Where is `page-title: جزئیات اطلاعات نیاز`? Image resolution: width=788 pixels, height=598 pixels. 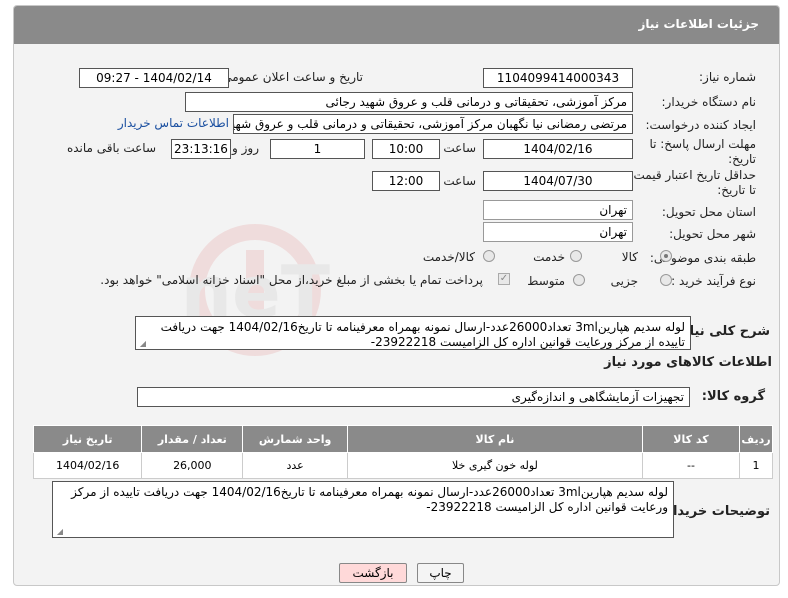 page-title: جزئیات اطلاعات نیاز is located at coordinates (698, 24).